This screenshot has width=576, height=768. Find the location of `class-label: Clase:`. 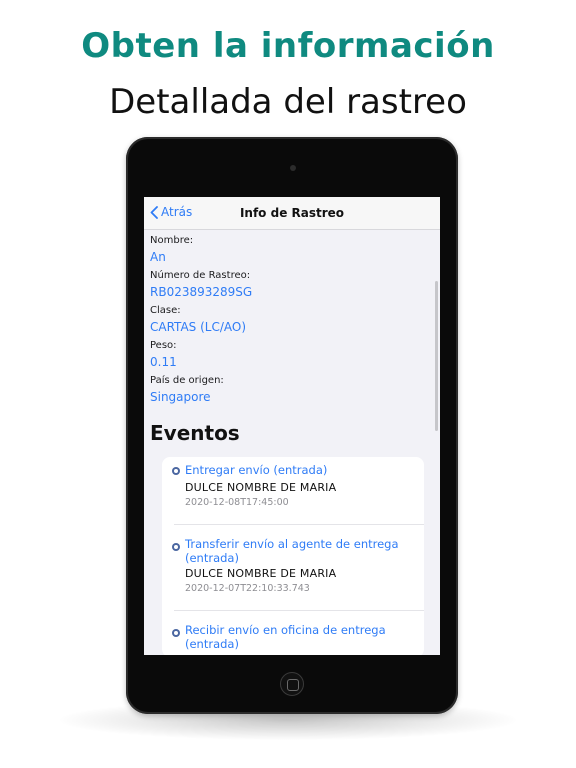

class-label: Clase: is located at coordinates (165, 310).